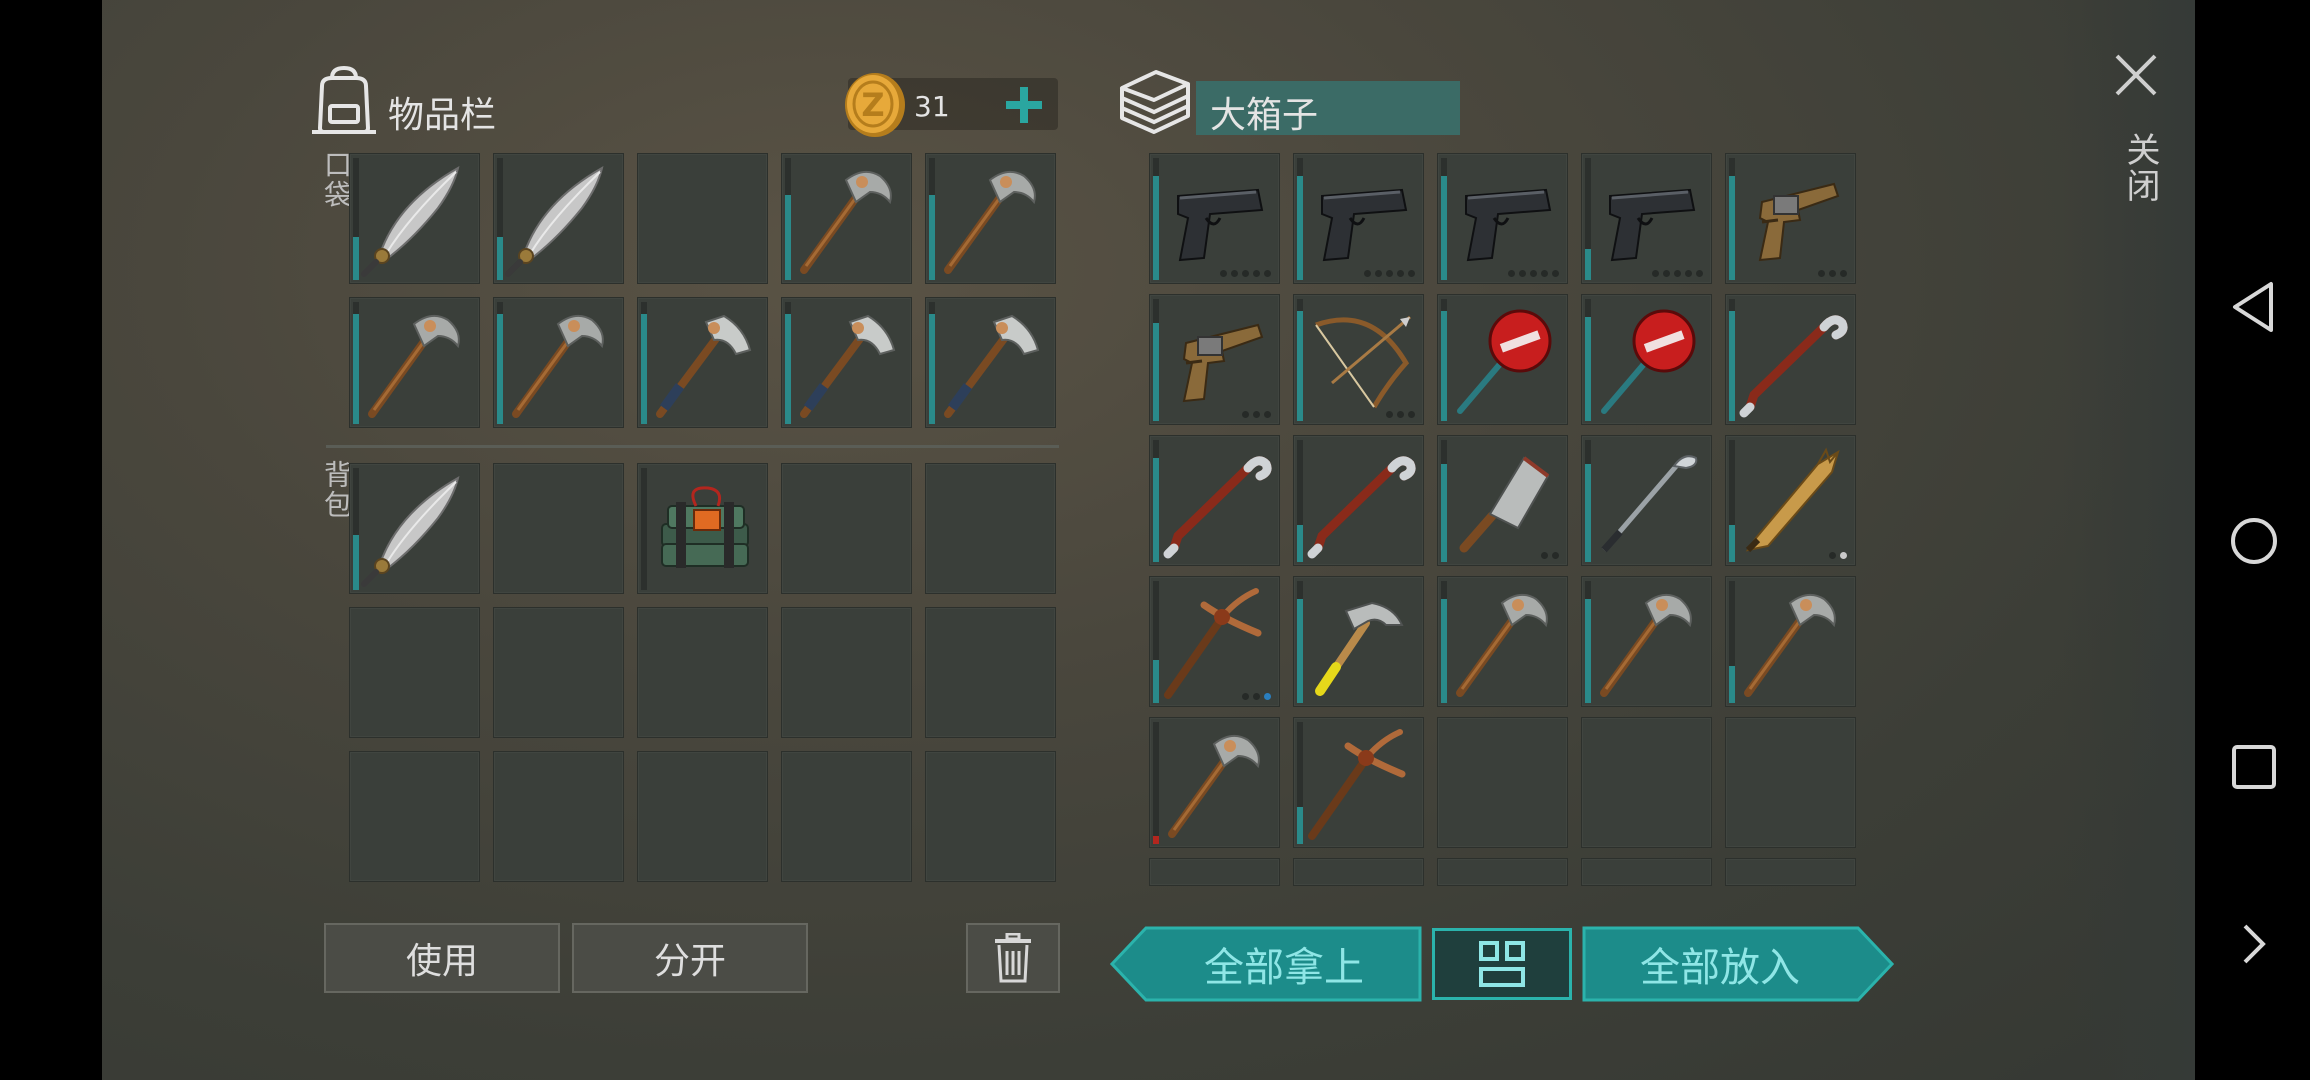  Describe the element at coordinates (705, 527) in the screenshot. I see `c4-explosive-icon` at that location.